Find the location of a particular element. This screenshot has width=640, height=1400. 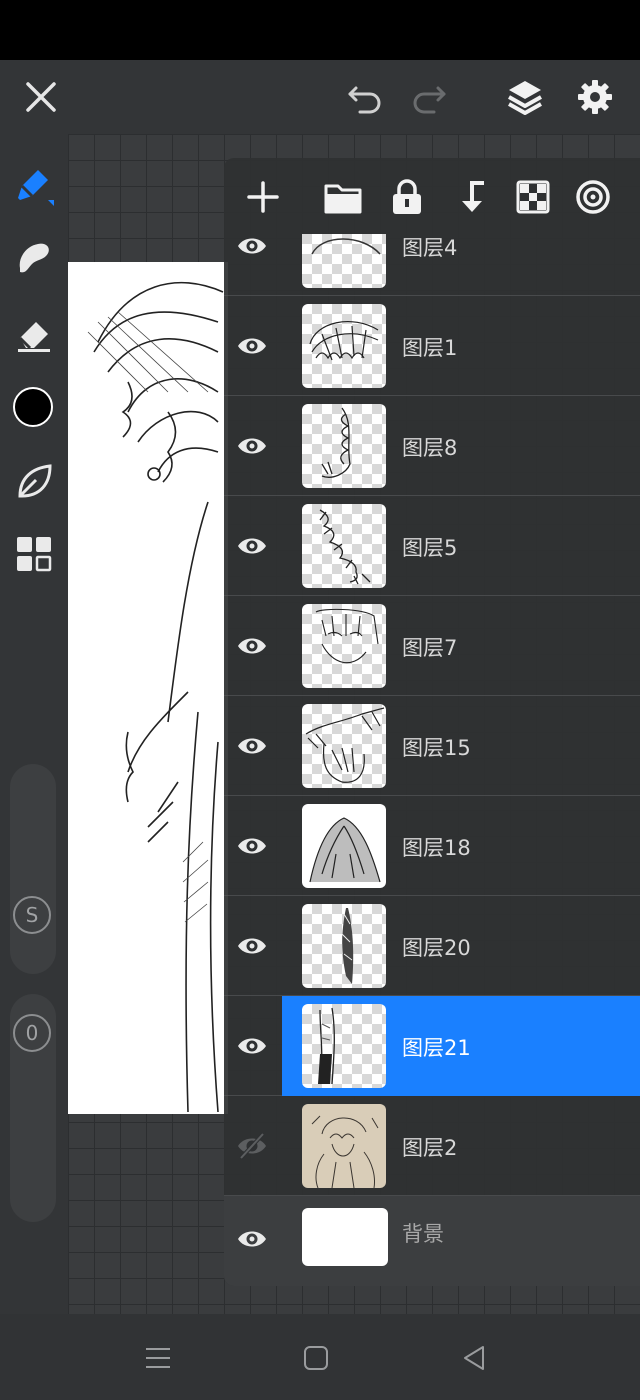

layer-row: 图层18 is located at coordinates (432, 846).